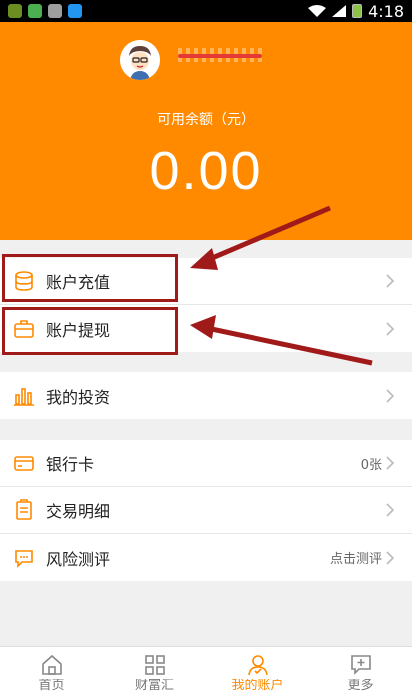  Describe the element at coordinates (339, 11) in the screenshot. I see `signal-icon` at that location.